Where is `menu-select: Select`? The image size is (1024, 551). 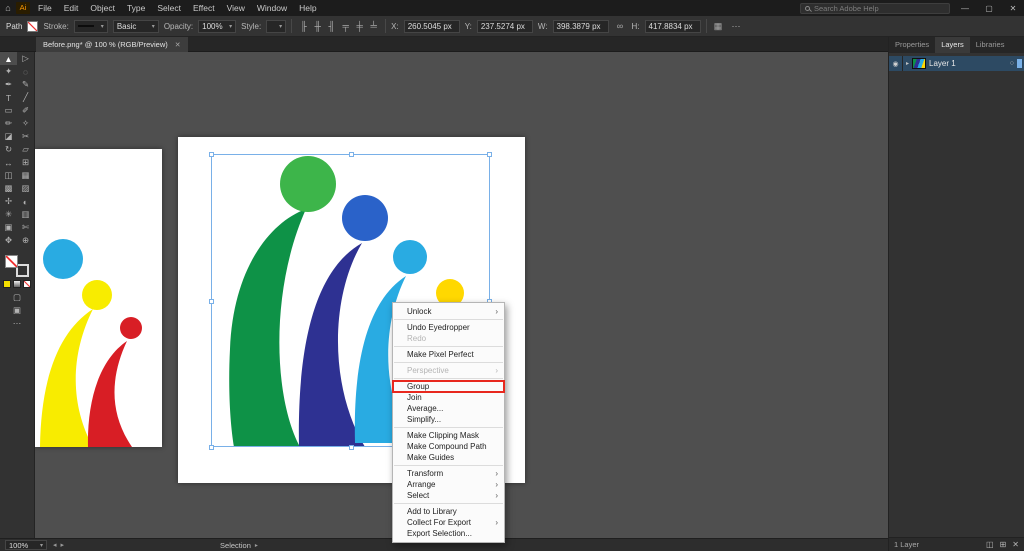 menu-select: Select is located at coordinates (169, 8).